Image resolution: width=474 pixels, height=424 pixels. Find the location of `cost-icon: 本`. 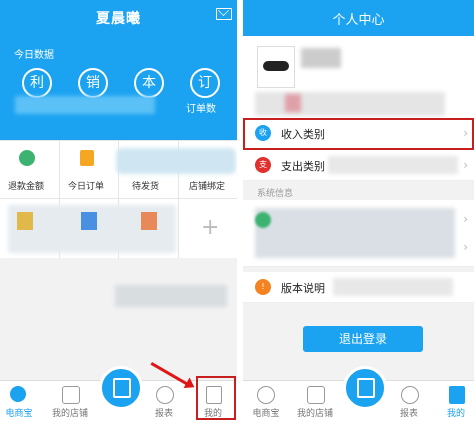

cost-icon: 本 is located at coordinates (149, 83).